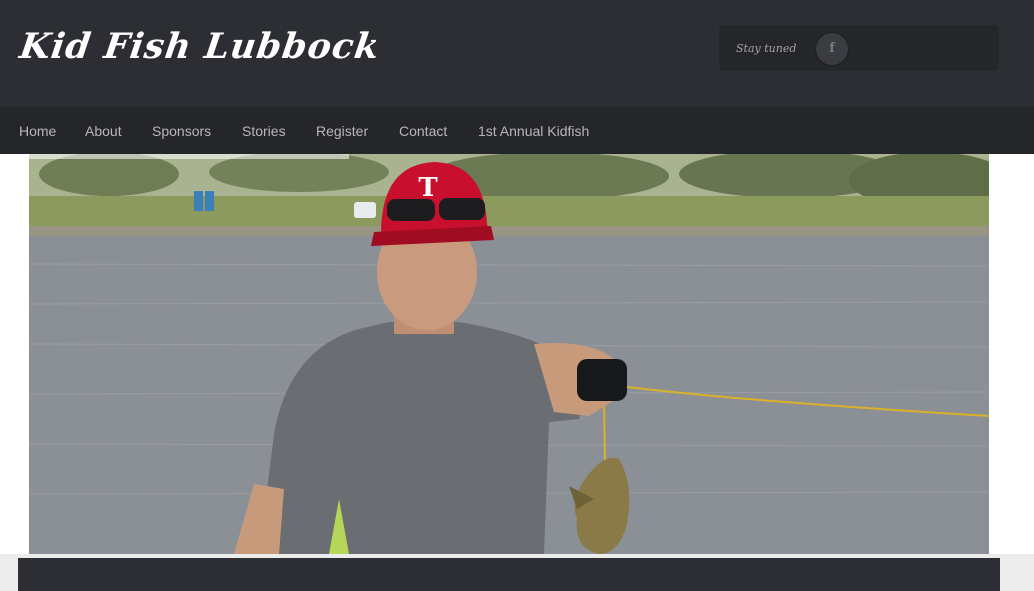 The height and width of the screenshot is (591, 1034). What do you see at coordinates (766, 48) in the screenshot?
I see `stay-tuned-label: Stay tuned` at bounding box center [766, 48].